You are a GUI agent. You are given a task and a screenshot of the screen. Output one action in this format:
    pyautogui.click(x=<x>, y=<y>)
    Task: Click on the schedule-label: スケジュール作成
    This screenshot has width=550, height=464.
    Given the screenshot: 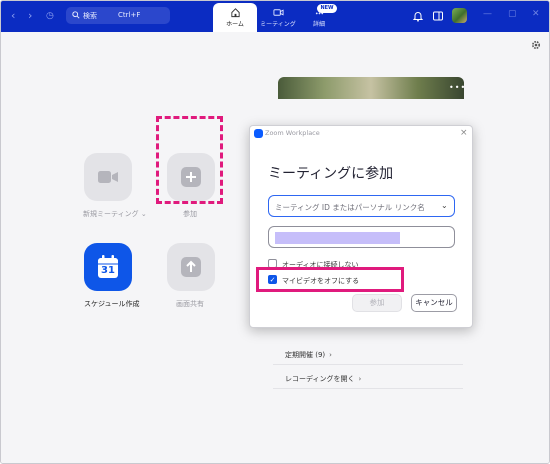 What is the action you would take?
    pyautogui.click(x=112, y=304)
    